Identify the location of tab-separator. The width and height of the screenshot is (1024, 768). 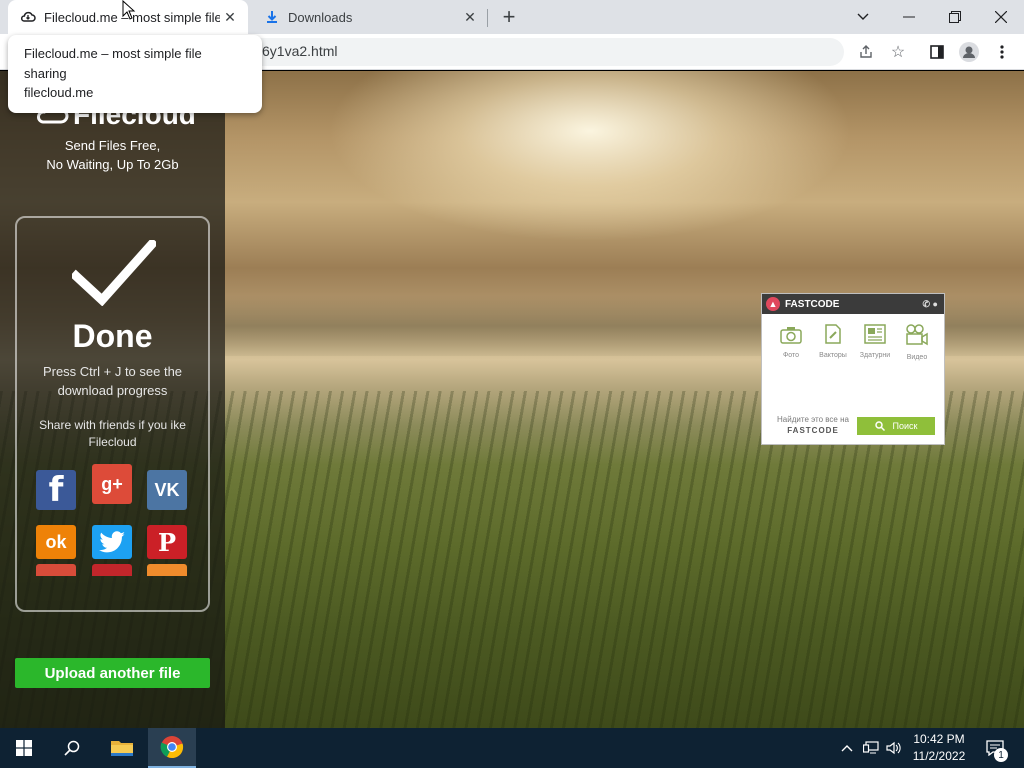
(487, 18).